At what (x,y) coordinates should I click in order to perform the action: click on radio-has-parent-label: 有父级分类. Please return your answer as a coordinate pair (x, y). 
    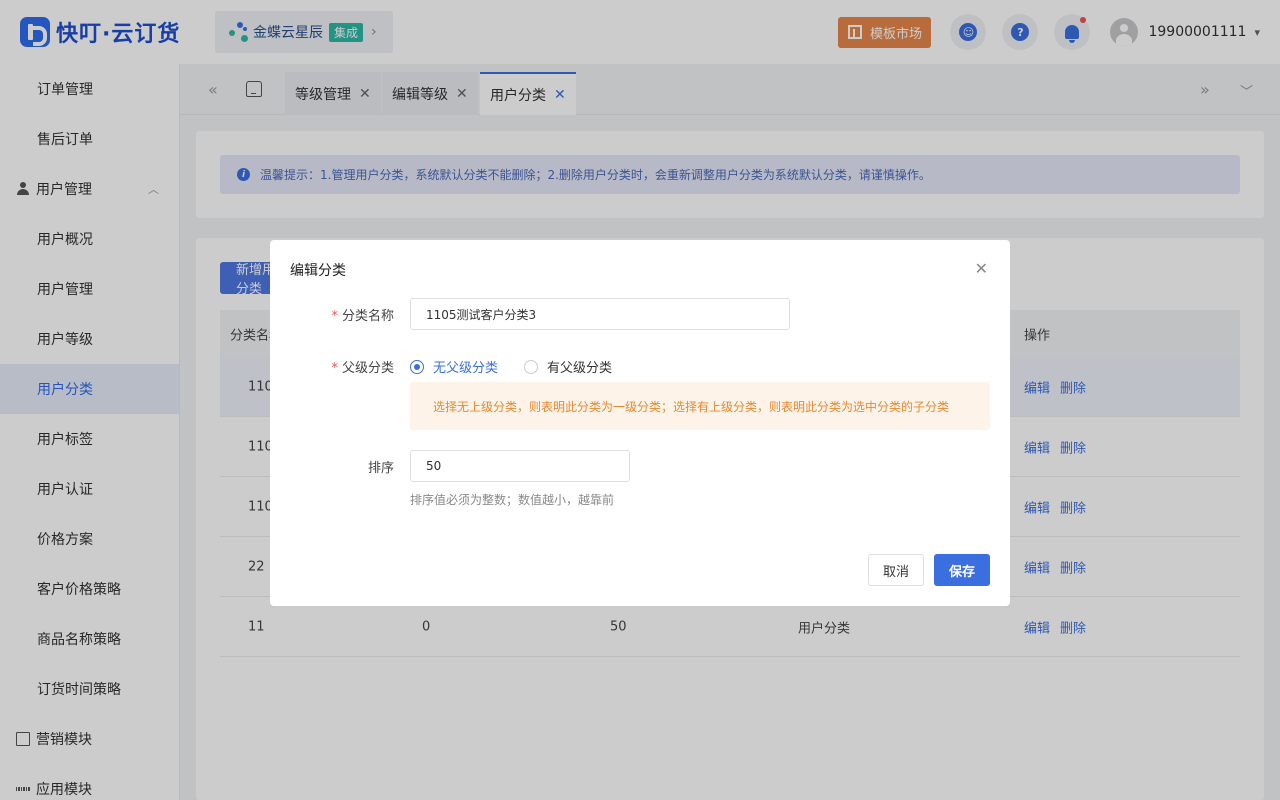
    Looking at the image, I should click on (580, 368).